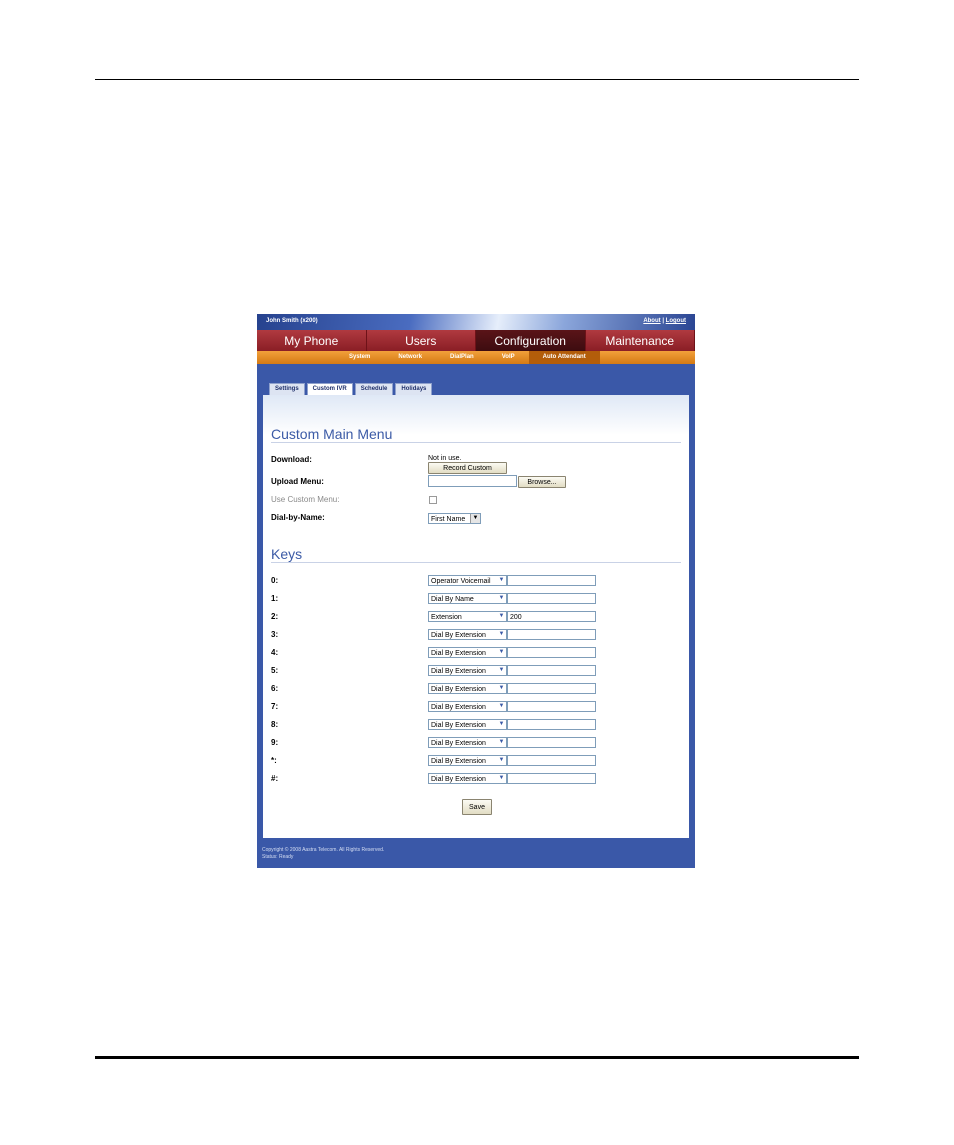 This screenshot has height=1145, width=954. What do you see at coordinates (291, 459) in the screenshot?
I see `download-label: Download:` at bounding box center [291, 459].